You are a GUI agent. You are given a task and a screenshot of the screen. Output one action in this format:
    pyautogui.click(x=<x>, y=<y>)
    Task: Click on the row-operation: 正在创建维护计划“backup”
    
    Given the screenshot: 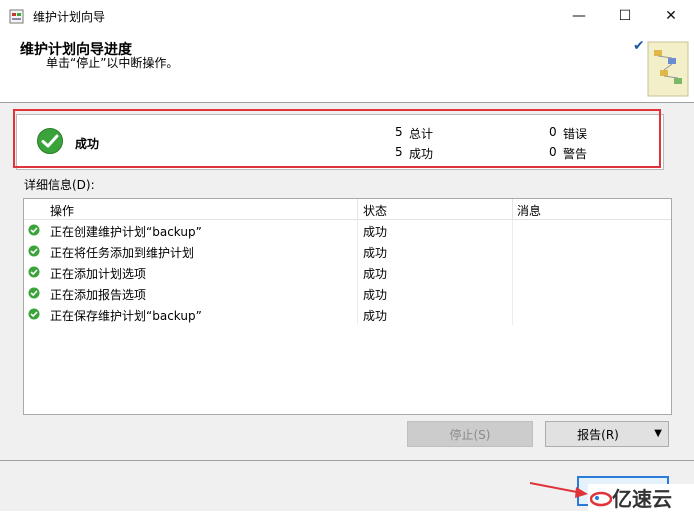 What is the action you would take?
    pyautogui.click(x=126, y=232)
    